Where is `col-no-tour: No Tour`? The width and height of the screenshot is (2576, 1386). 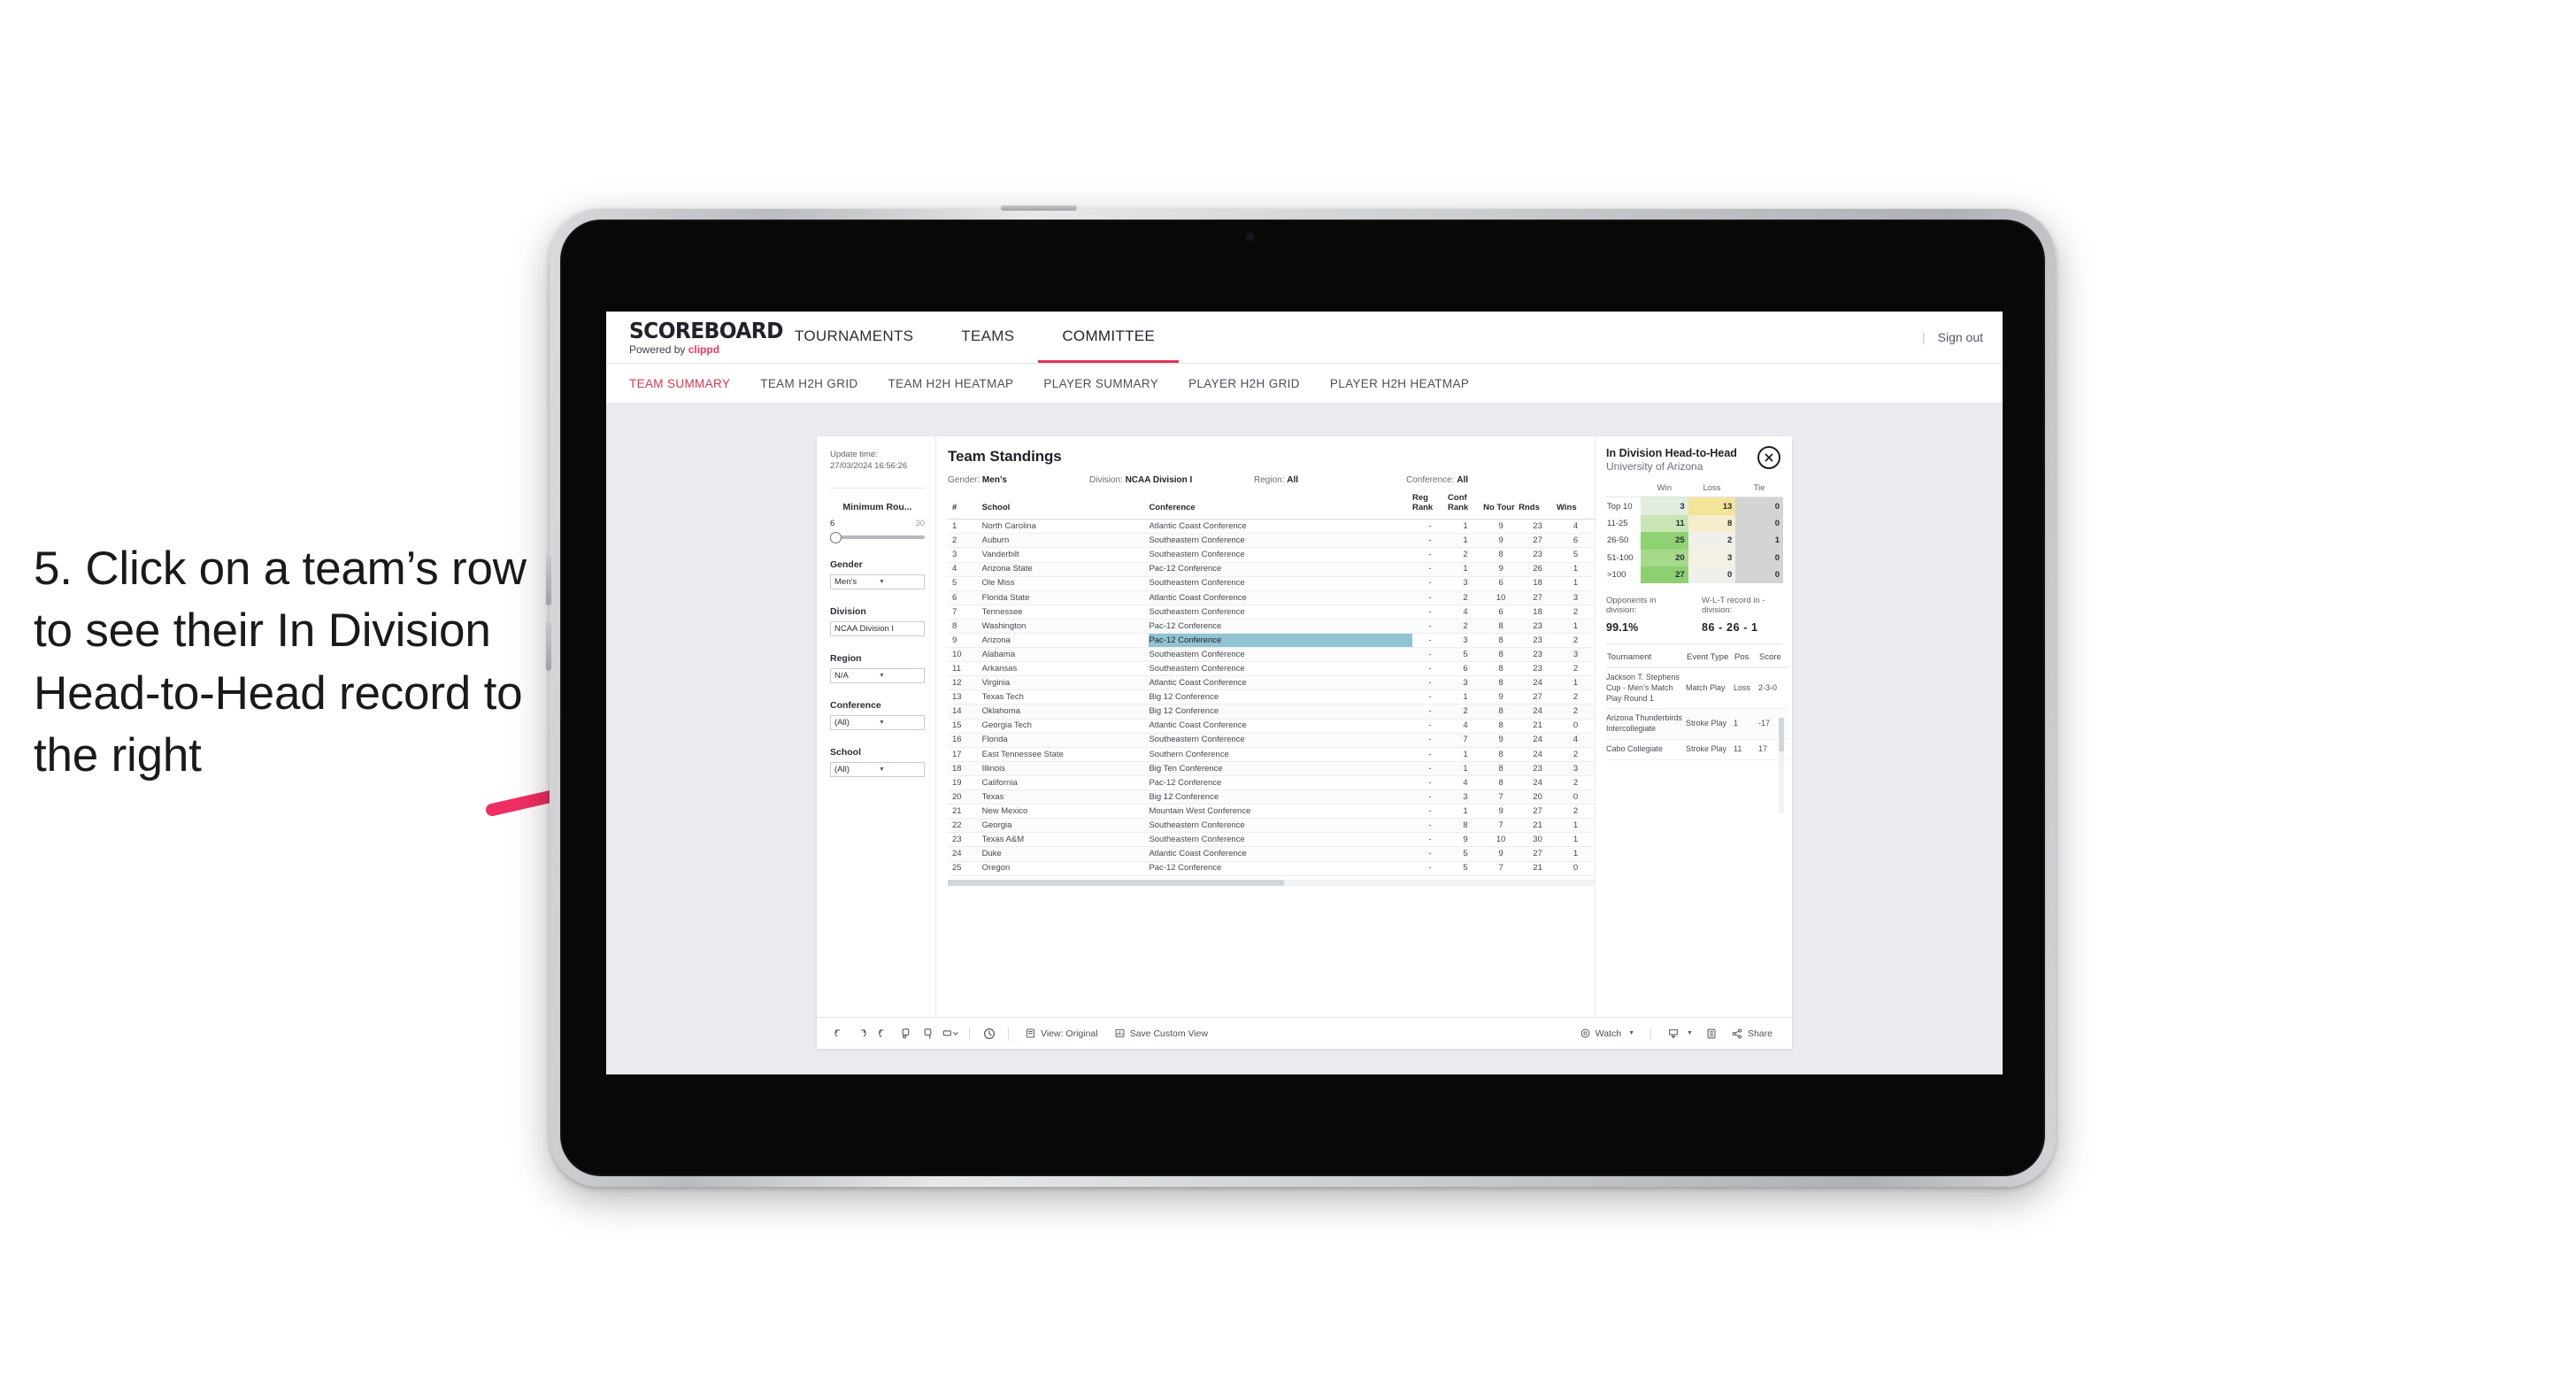
col-no-tour: No Tour is located at coordinates (1501, 507).